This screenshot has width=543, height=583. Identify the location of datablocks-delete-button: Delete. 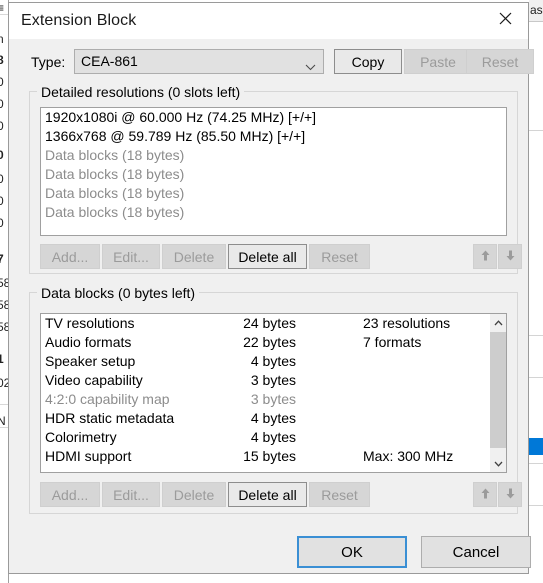
(194, 494).